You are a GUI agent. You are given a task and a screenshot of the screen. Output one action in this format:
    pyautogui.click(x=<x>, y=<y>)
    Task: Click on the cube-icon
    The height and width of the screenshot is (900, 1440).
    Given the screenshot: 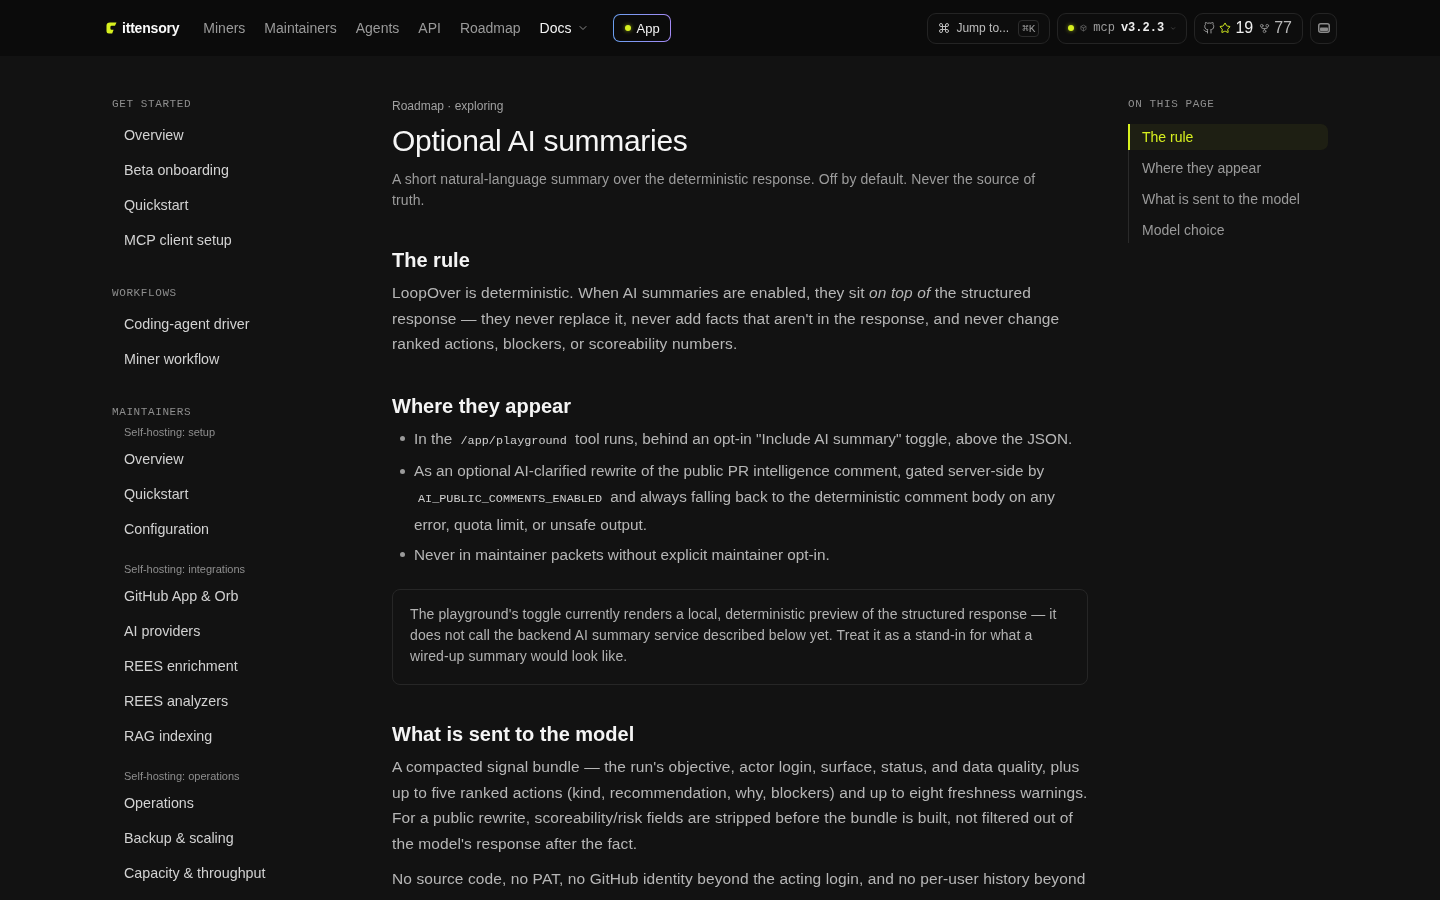 What is the action you would take?
    pyautogui.click(x=1084, y=28)
    